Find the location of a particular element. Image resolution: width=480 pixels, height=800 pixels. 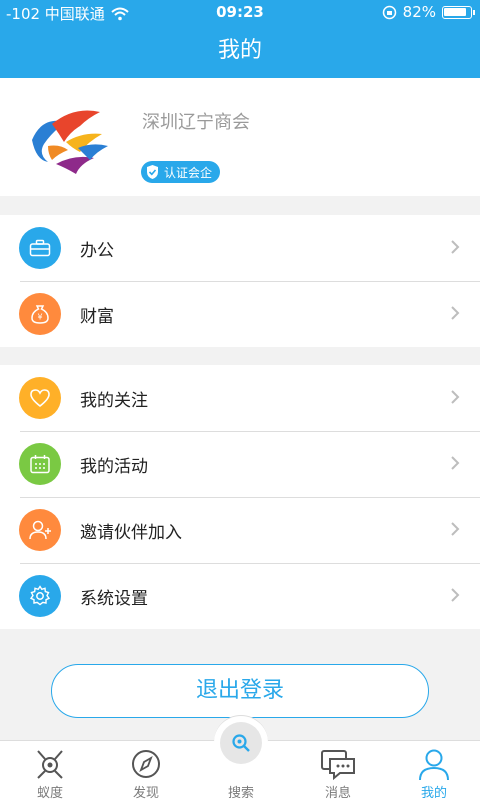

status-bar: -102 中国联通 09:23 82% is located at coordinates (240, 12).